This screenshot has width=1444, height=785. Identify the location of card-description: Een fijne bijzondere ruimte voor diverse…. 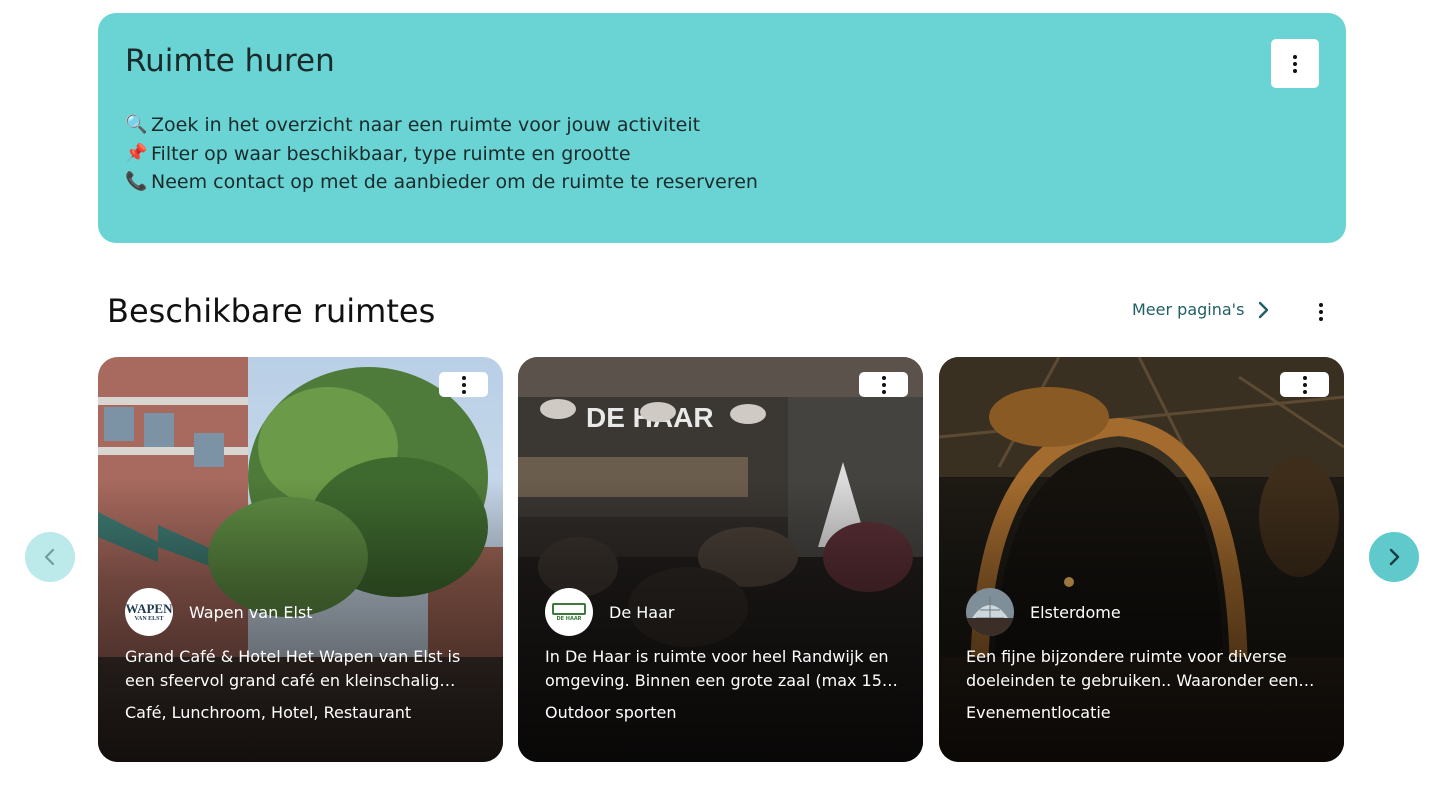
(1132, 668).